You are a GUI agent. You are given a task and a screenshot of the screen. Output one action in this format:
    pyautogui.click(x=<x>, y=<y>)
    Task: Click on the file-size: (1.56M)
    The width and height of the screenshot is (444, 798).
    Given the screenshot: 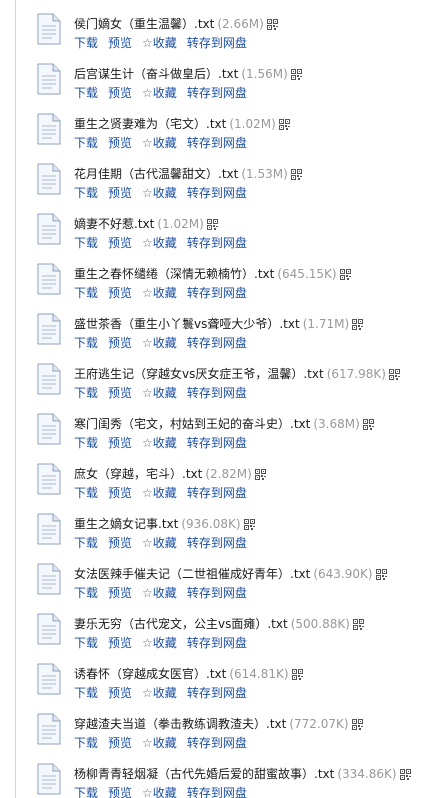 What is the action you would take?
    pyautogui.click(x=264, y=74)
    